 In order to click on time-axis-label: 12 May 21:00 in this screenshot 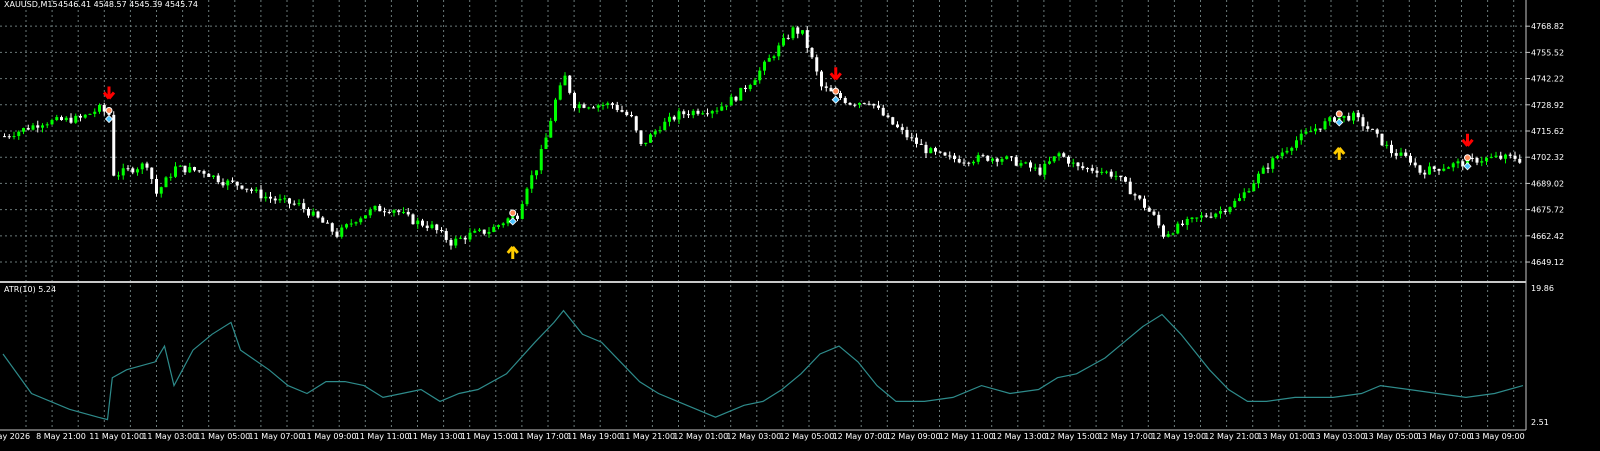, I will do `click(1231, 436)`.